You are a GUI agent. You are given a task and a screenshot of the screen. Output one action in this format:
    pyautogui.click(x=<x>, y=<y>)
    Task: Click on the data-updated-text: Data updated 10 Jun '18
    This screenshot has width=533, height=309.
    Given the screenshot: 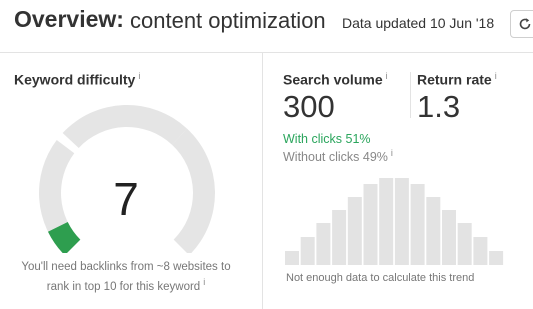 What is the action you would take?
    pyautogui.click(x=418, y=23)
    